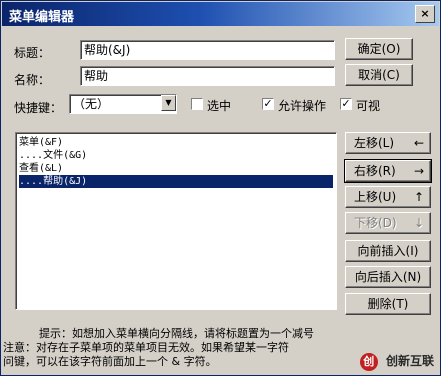 This screenshot has width=441, height=376. What do you see at coordinates (207, 76) in the screenshot?
I see `name-input: 帮助` at bounding box center [207, 76].